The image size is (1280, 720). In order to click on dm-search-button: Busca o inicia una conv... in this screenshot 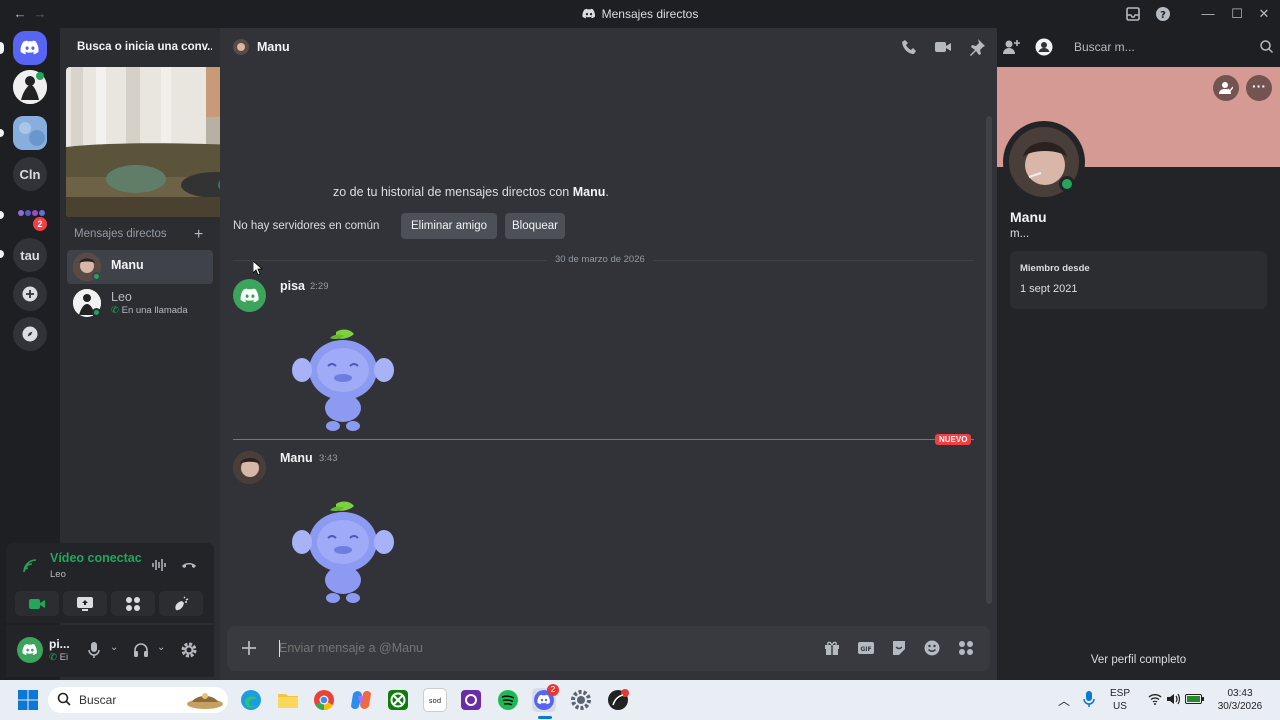, I will do `click(140, 47)`.